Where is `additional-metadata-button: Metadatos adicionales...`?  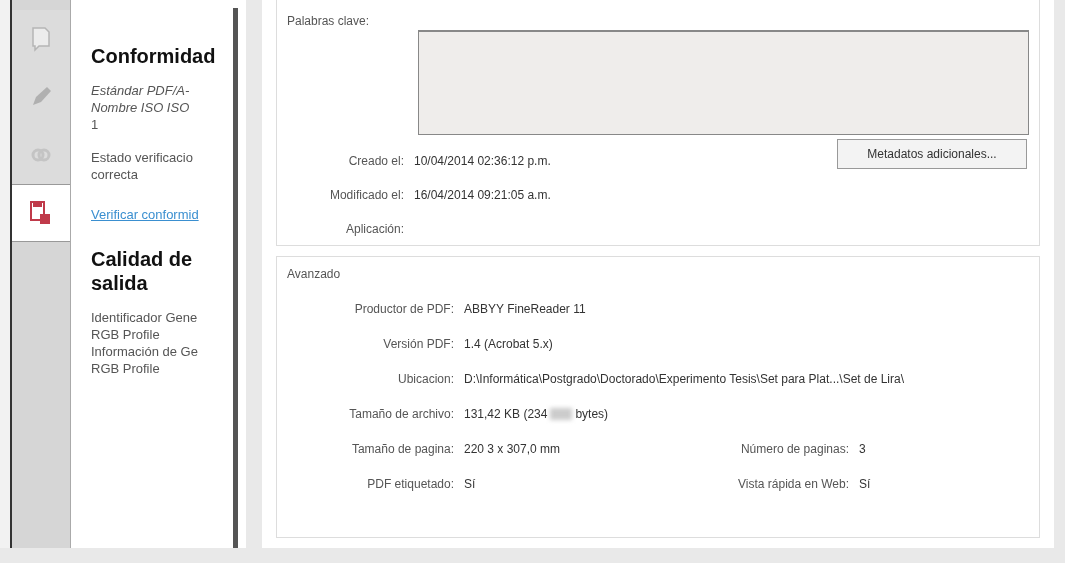
additional-metadata-button: Metadatos adicionales... is located at coordinates (932, 154).